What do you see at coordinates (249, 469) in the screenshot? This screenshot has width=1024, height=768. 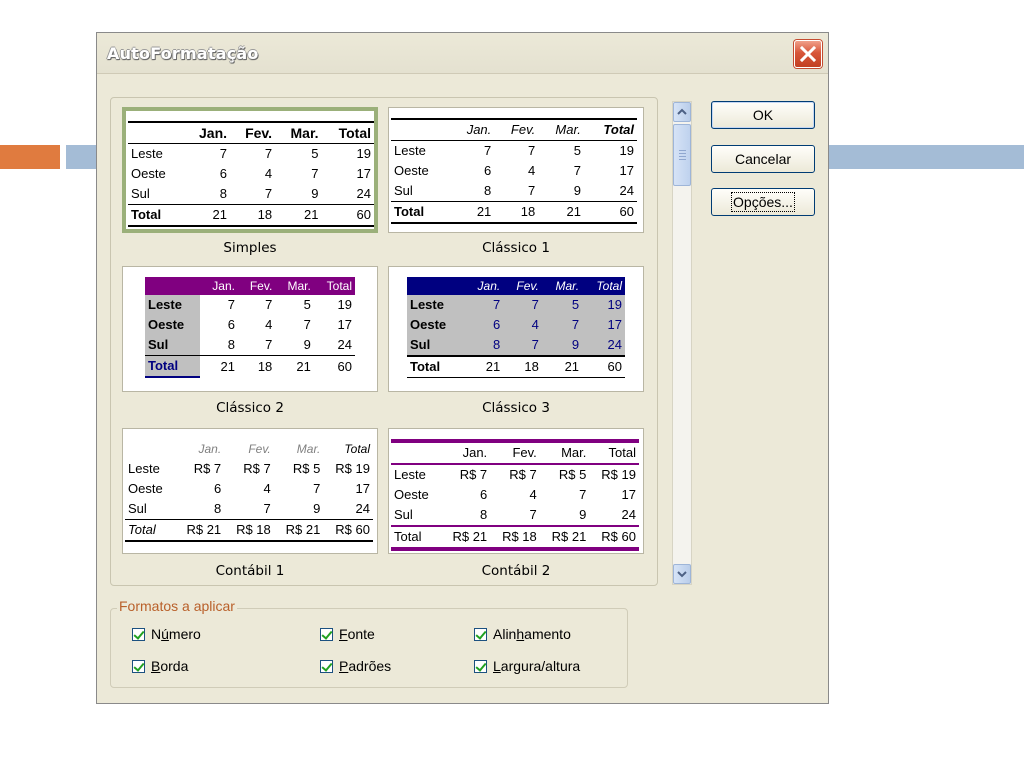 I see `table-row: Leste R$ 7 R$ 7 R$ 5 R$ 19` at bounding box center [249, 469].